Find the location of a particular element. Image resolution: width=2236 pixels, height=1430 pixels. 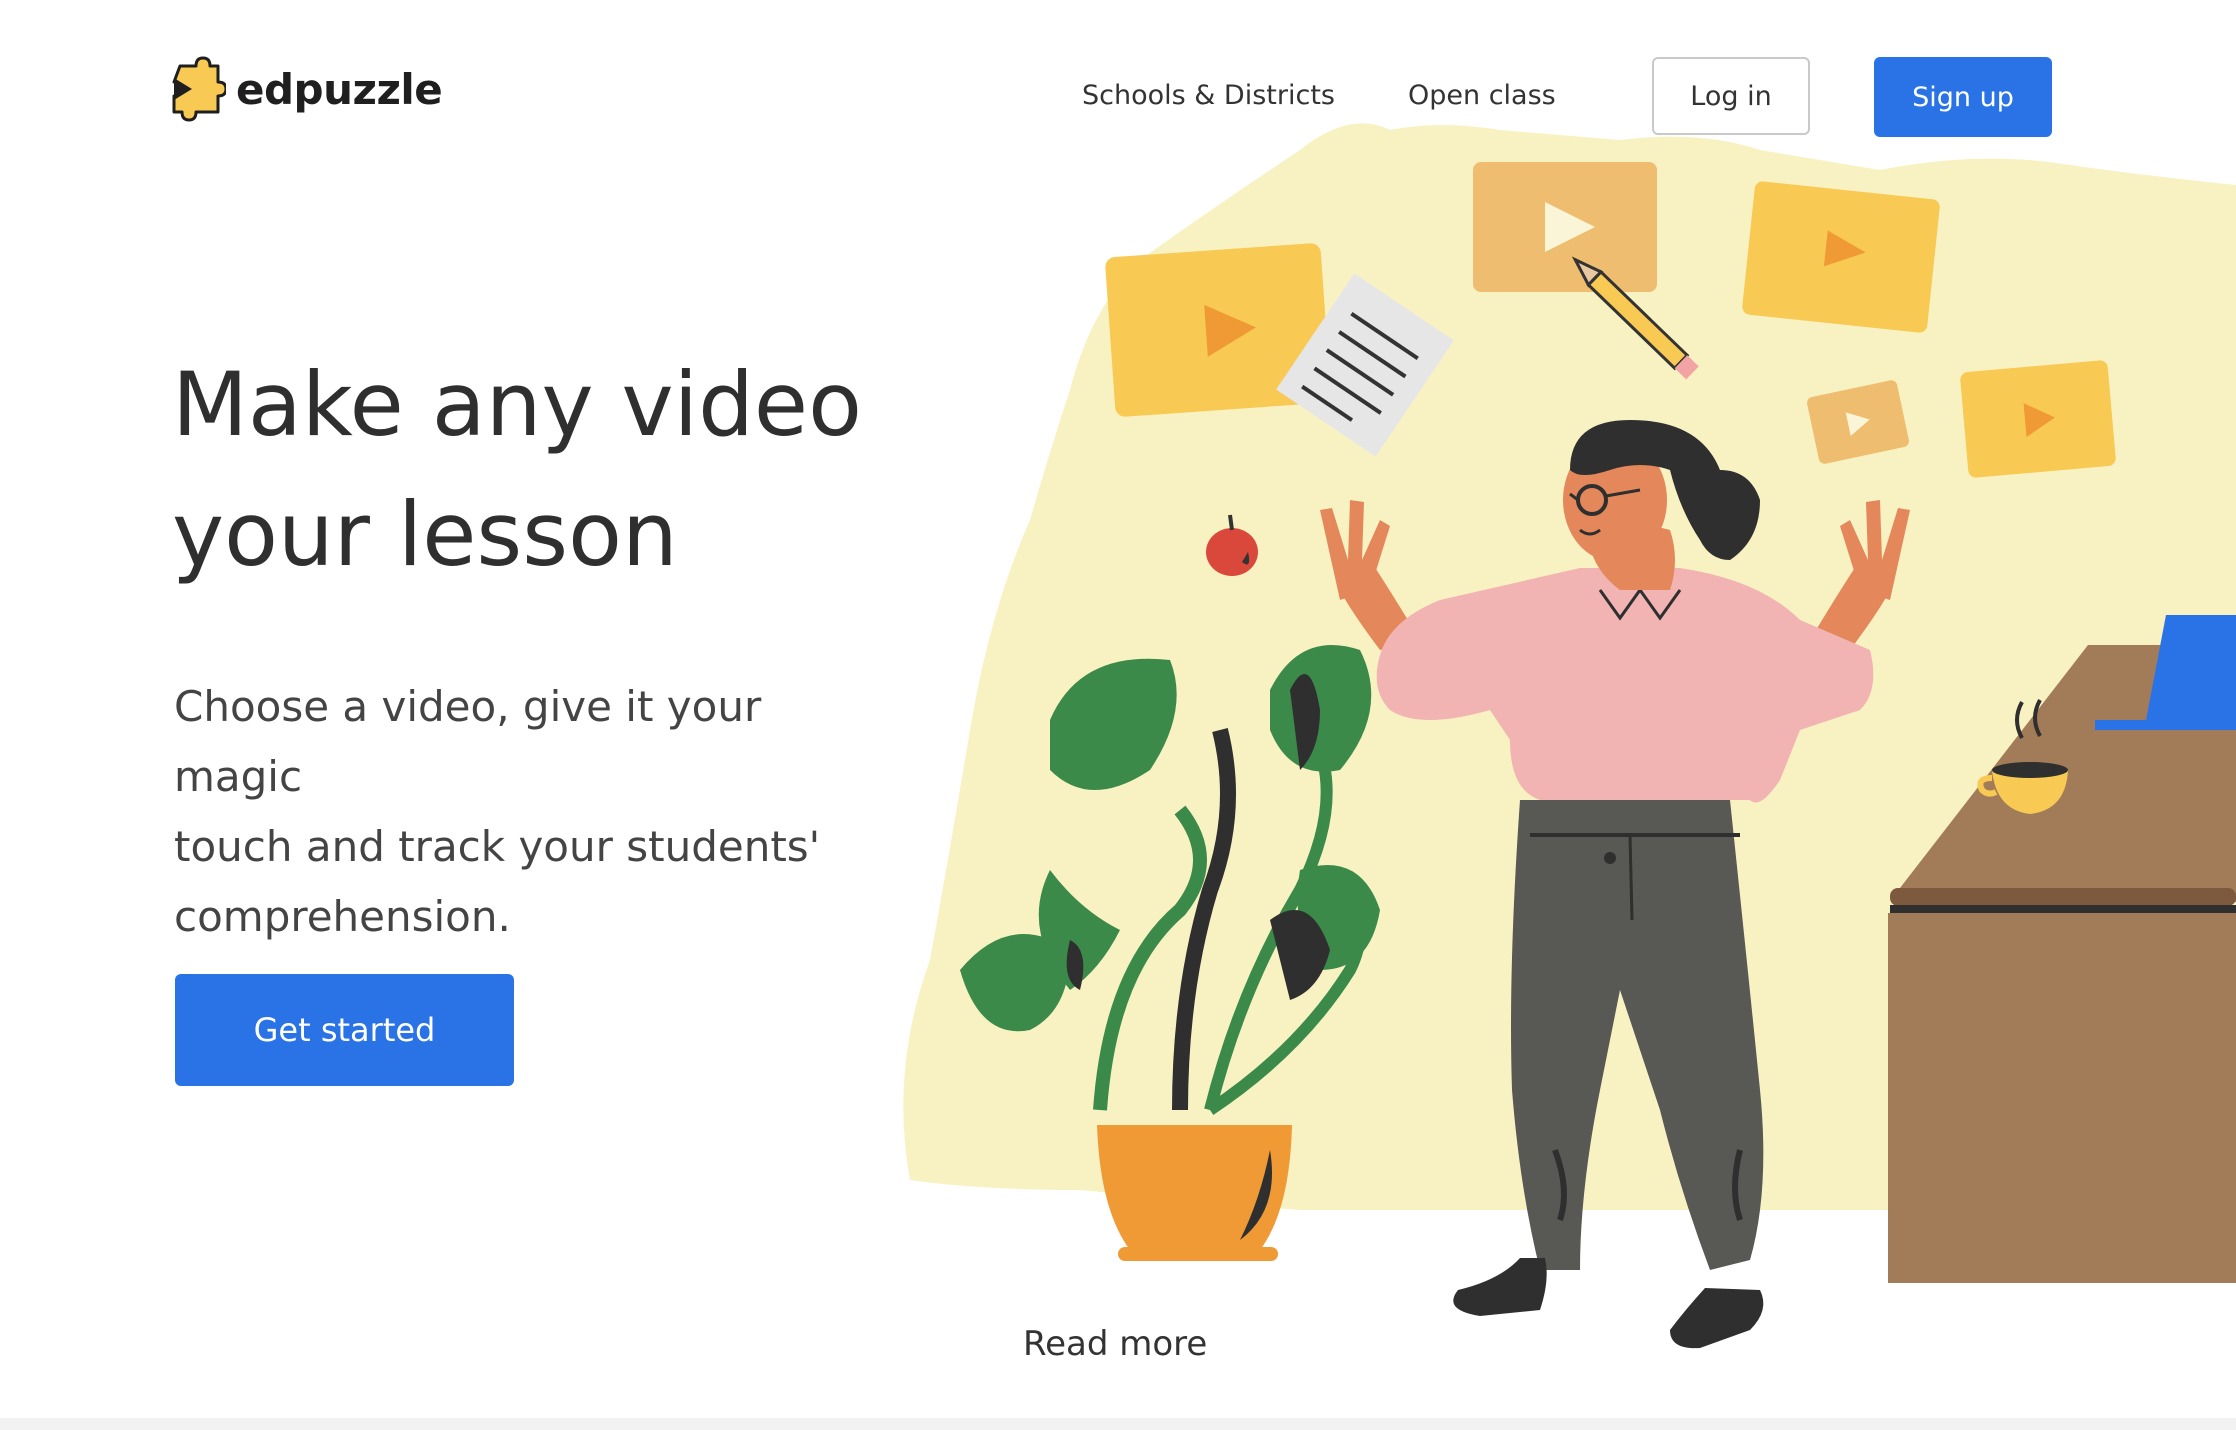

edpuzzle-logo: edpuzzle is located at coordinates (306, 89).